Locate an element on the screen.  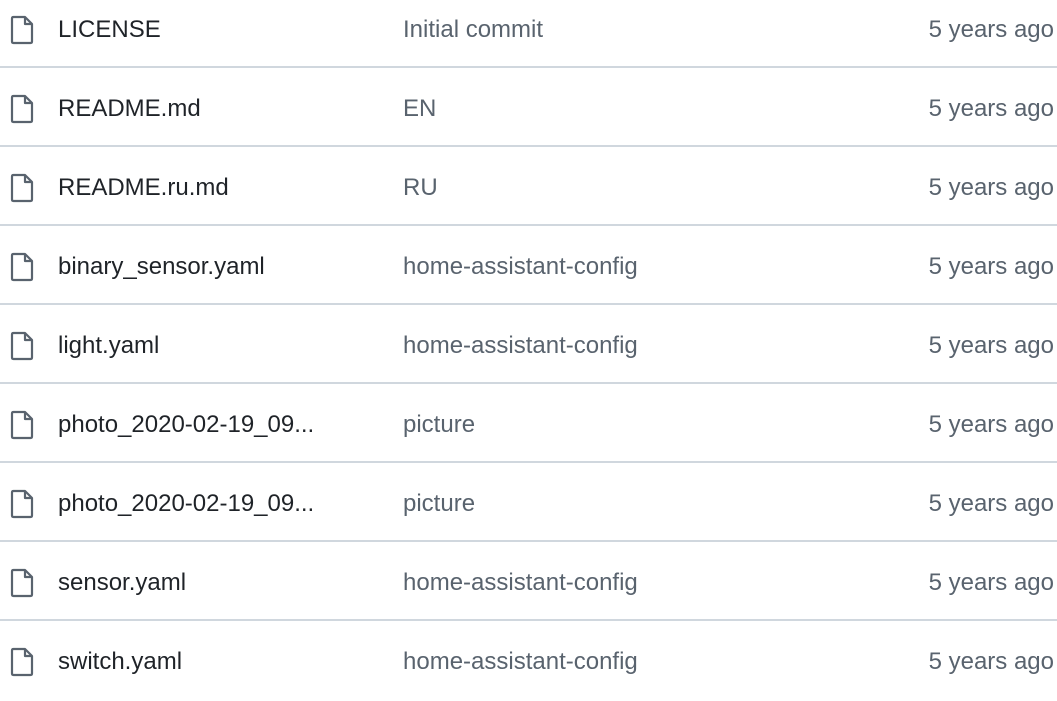
commit-message-link: RU is located at coordinates (420, 188).